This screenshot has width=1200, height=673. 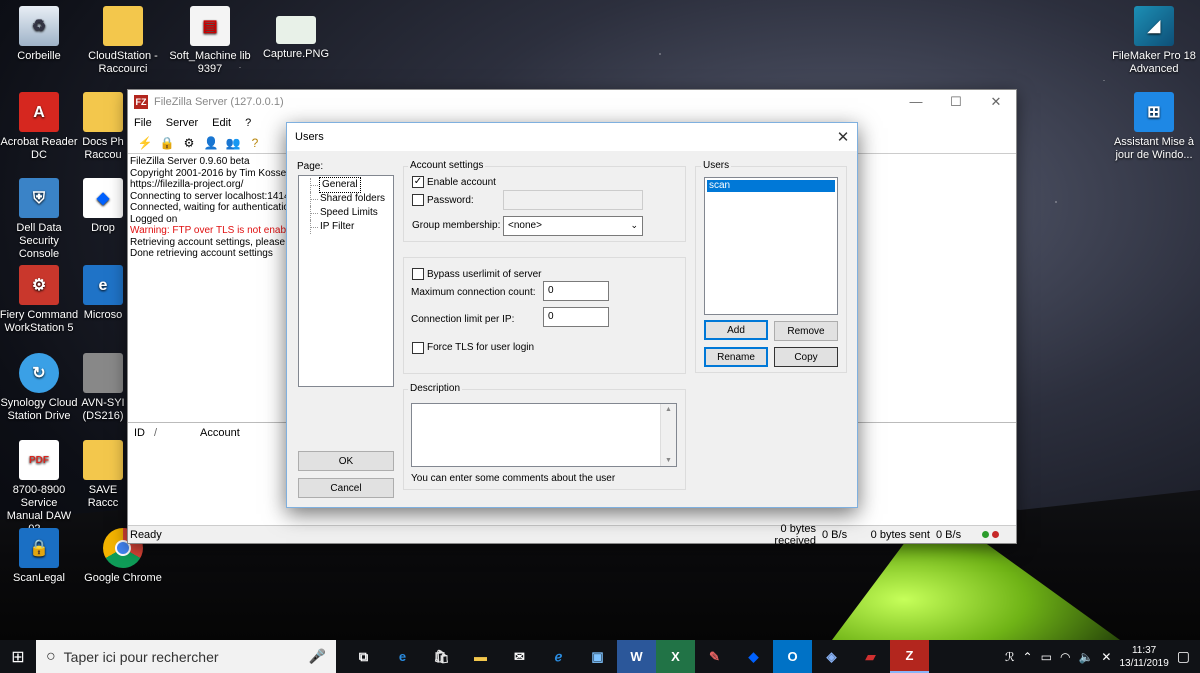 What do you see at coordinates (346, 488) in the screenshot?
I see `cancel-button: Cancel` at bounding box center [346, 488].